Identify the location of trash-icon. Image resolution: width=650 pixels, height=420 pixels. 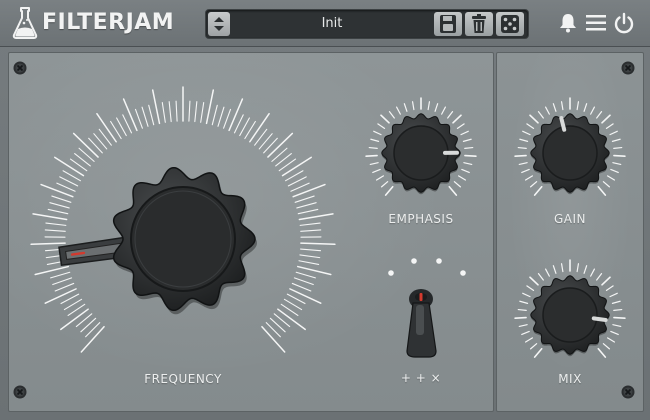
(479, 23).